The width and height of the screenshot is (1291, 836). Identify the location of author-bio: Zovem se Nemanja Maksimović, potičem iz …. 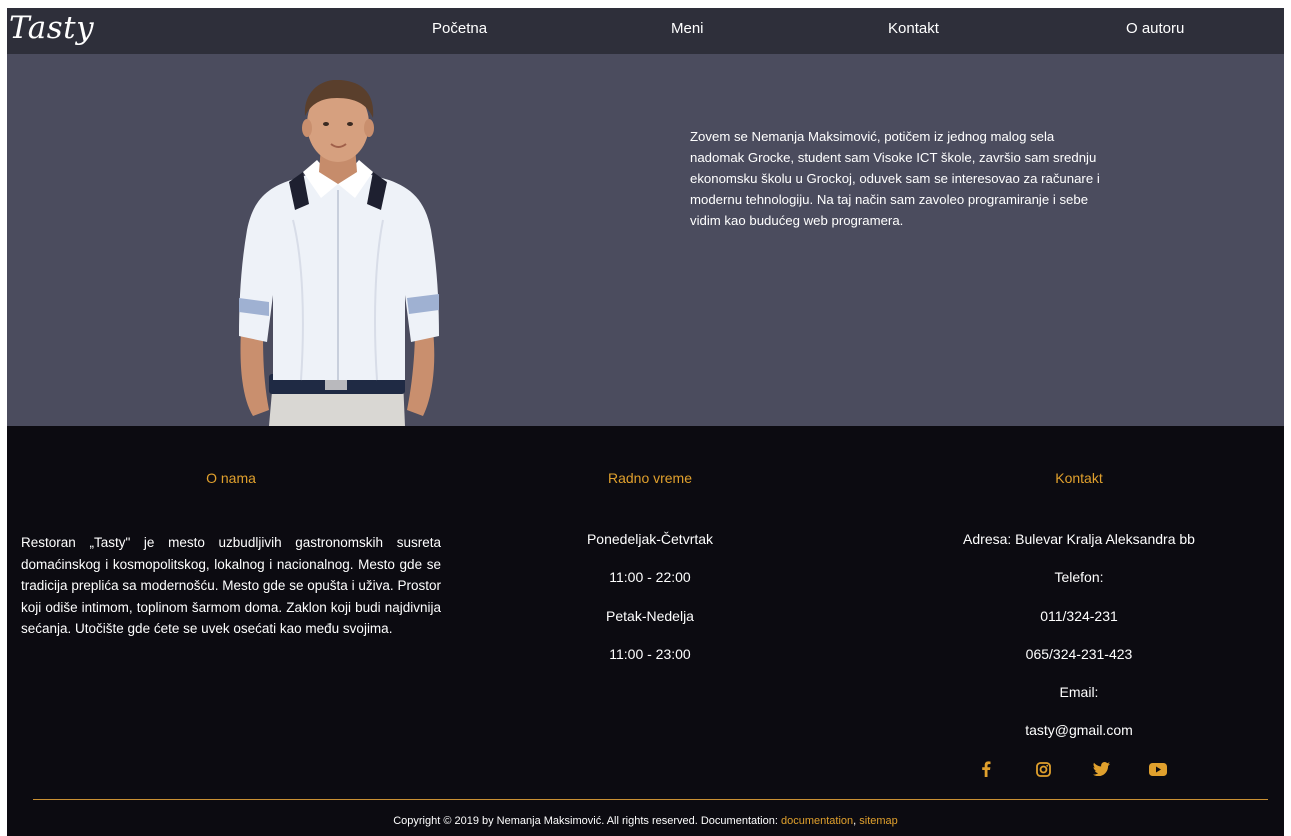
(895, 178).